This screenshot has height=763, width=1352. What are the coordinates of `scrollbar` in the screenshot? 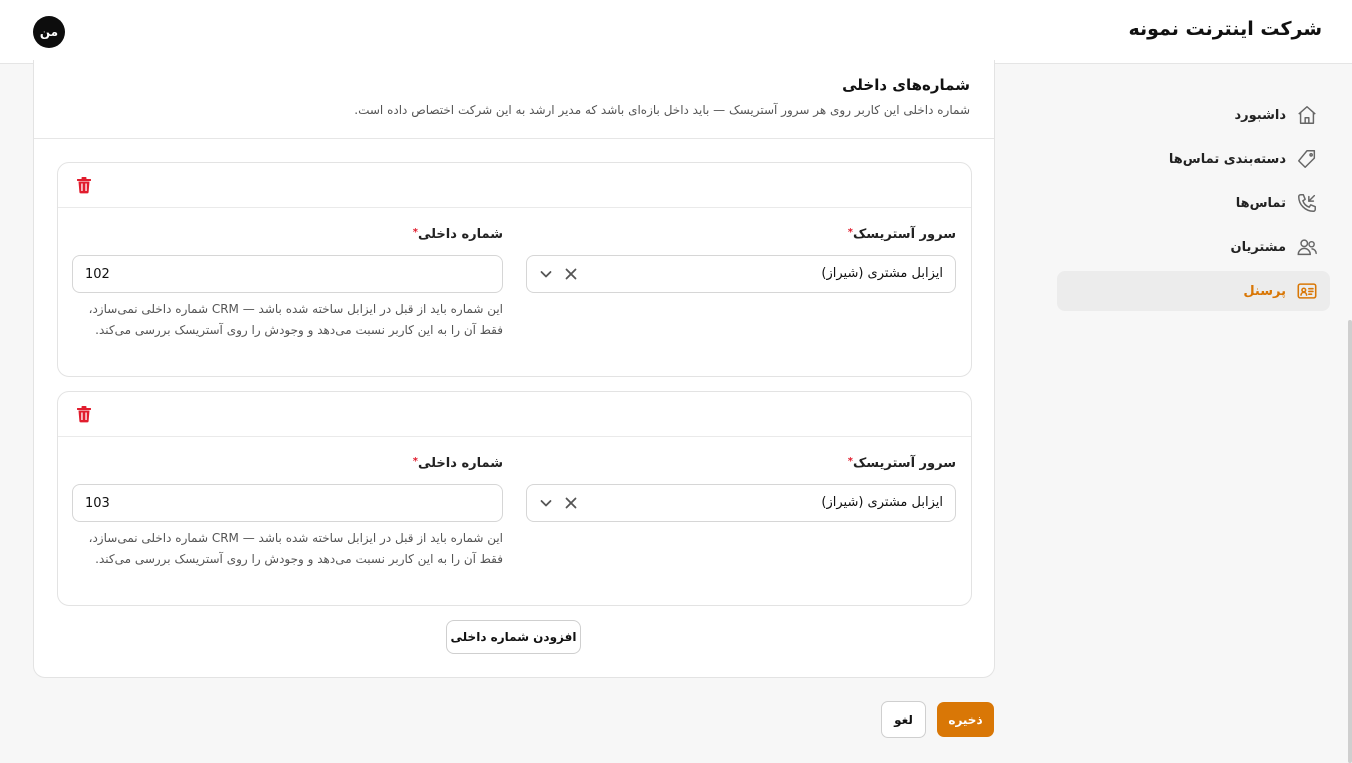 It's located at (1350, 541).